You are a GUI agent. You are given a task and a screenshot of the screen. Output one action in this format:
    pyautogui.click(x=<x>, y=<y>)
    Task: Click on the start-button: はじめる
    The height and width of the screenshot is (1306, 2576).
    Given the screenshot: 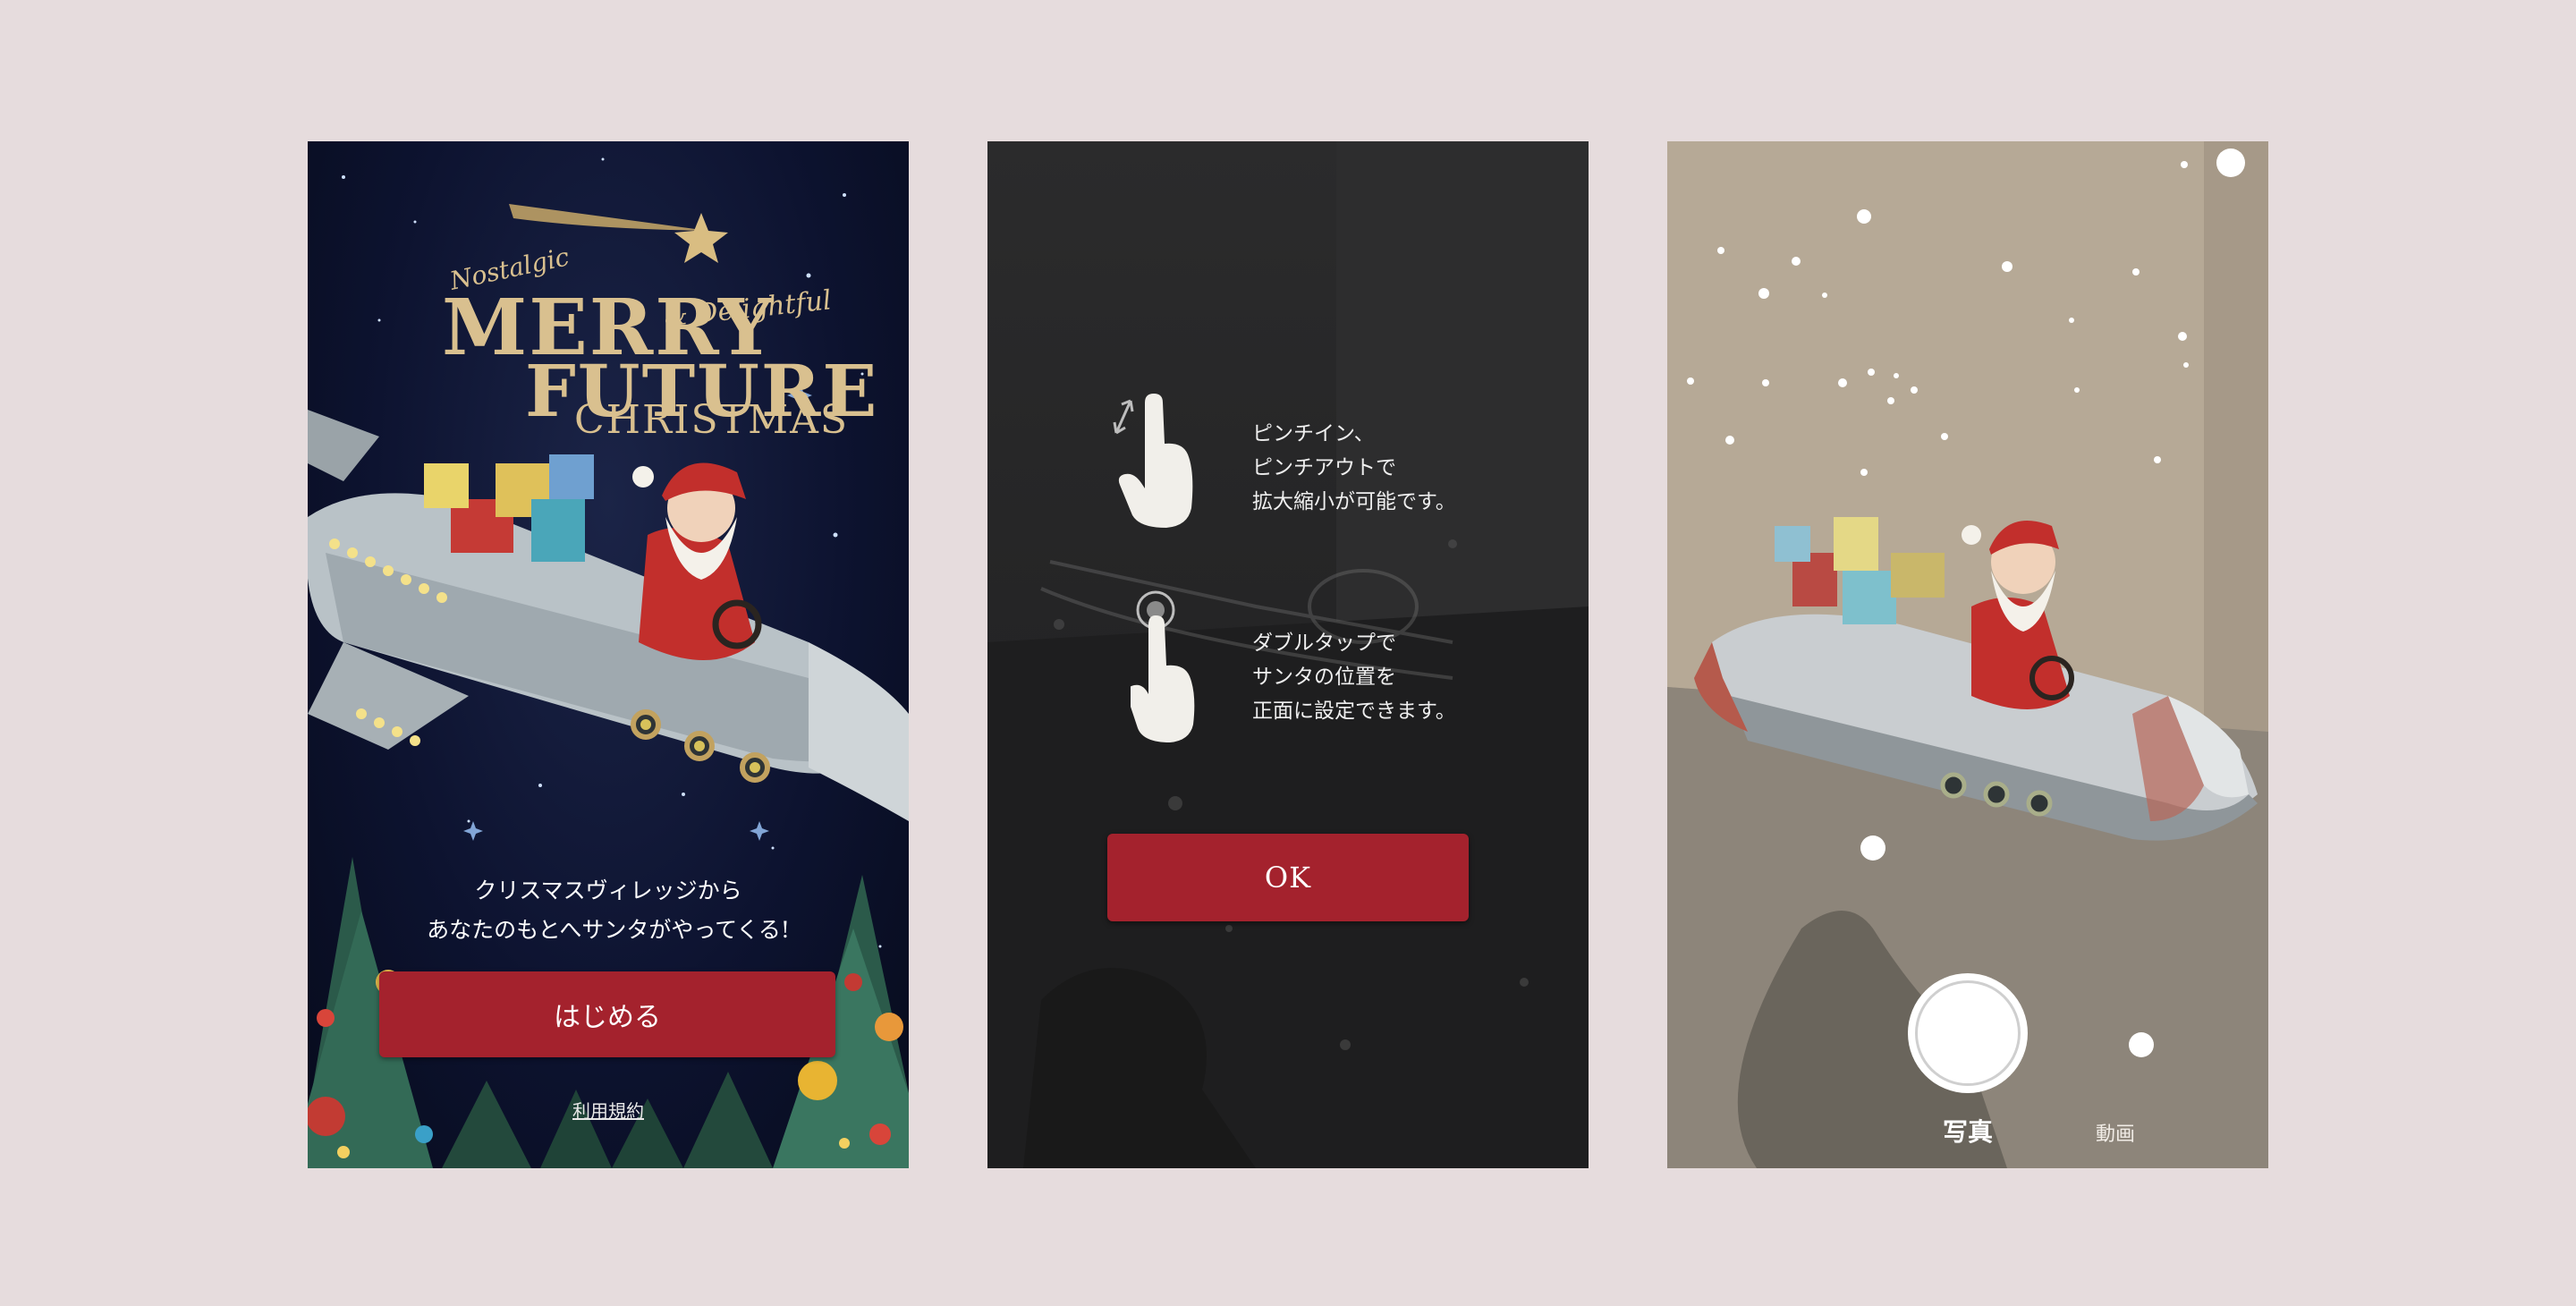 What is the action you would take?
    pyautogui.click(x=607, y=1014)
    